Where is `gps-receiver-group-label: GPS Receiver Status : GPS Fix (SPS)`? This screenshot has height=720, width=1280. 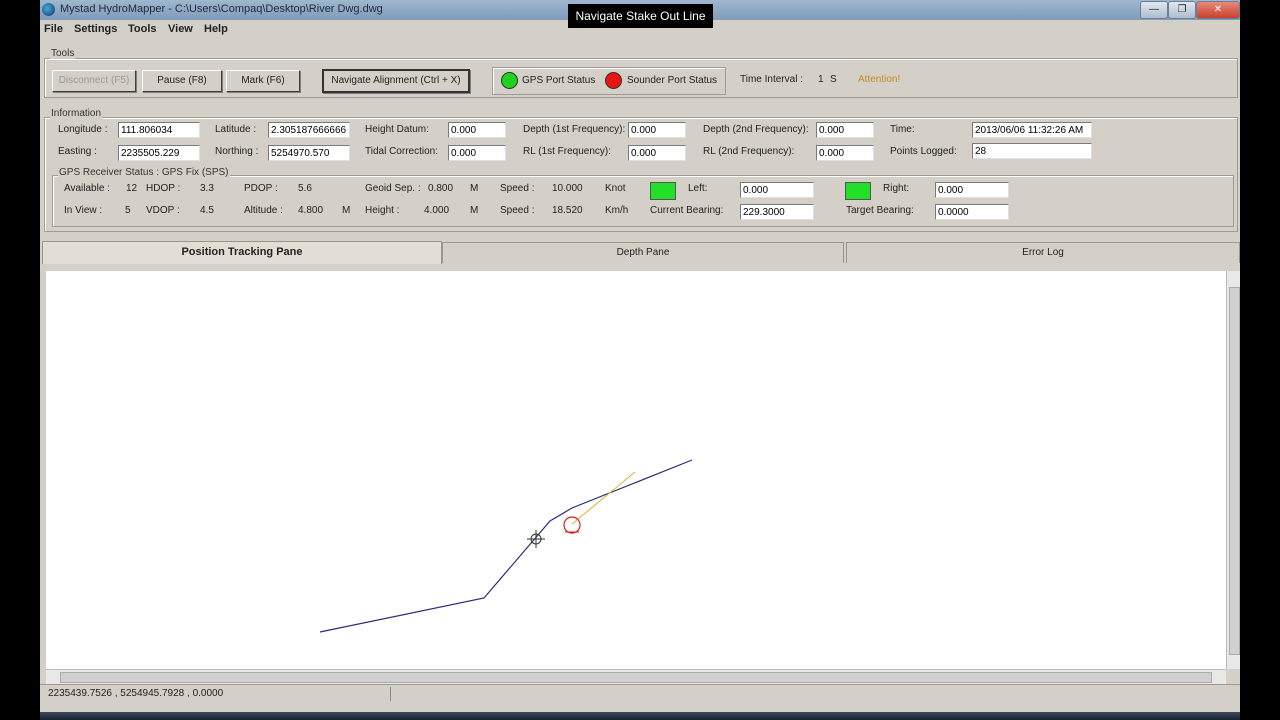 gps-receiver-group-label: GPS Receiver Status : GPS Fix (SPS) is located at coordinates (144, 172).